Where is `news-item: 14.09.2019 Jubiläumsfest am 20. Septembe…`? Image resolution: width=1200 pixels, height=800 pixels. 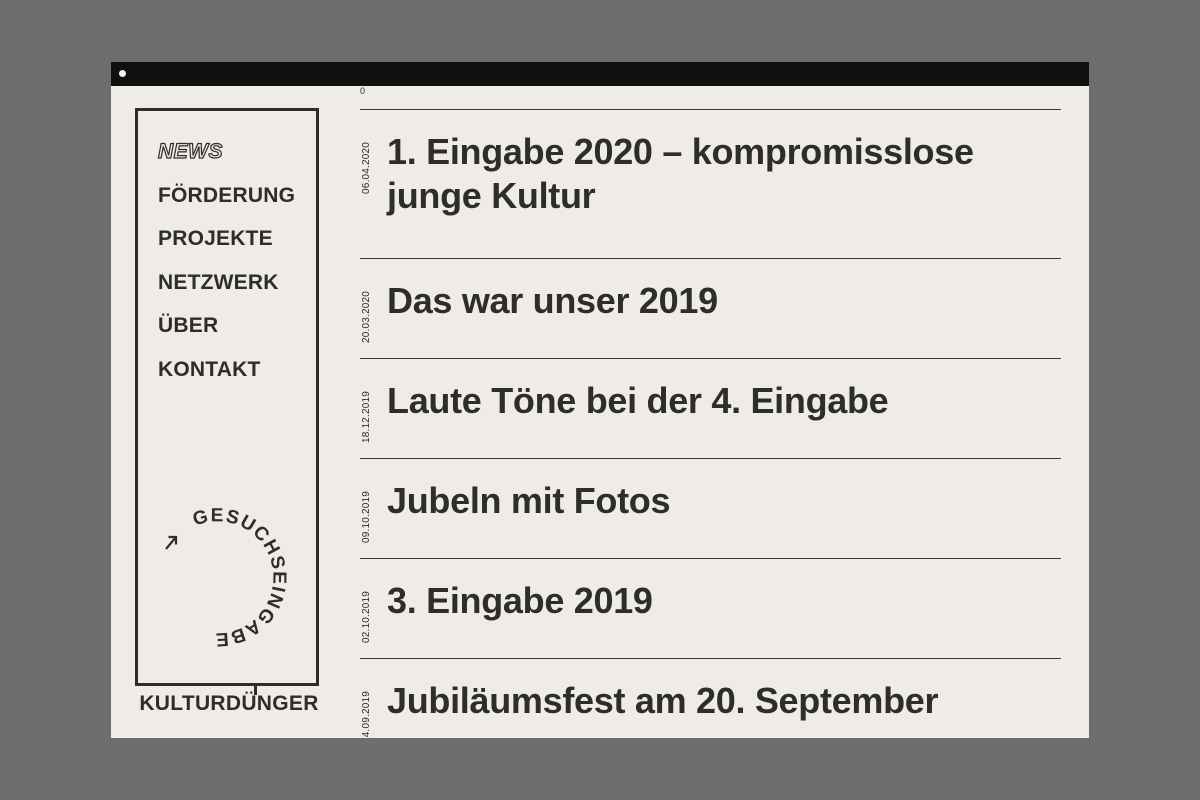 news-item: 14.09.2019 Jubiläumsfest am 20. Septembe… is located at coordinates (710, 698).